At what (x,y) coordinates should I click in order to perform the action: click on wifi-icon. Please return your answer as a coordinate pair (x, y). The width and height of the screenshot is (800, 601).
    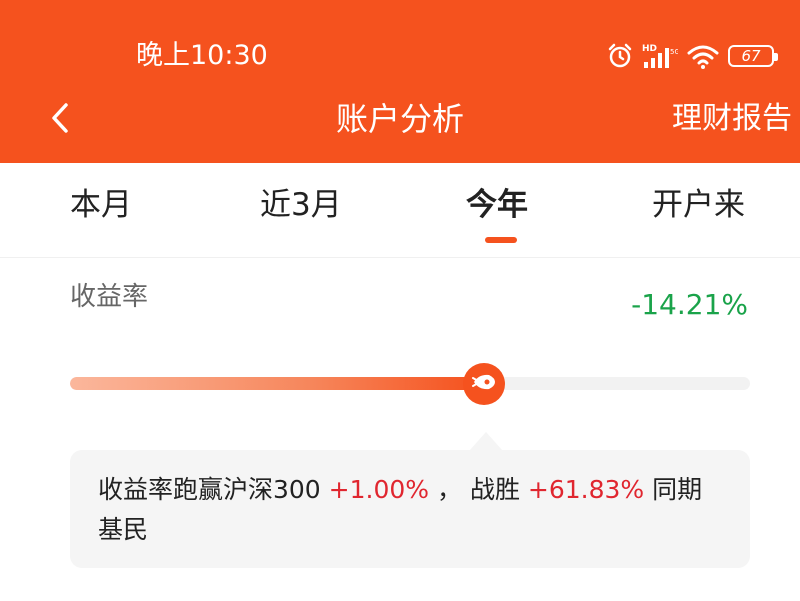
    Looking at the image, I should click on (703, 56).